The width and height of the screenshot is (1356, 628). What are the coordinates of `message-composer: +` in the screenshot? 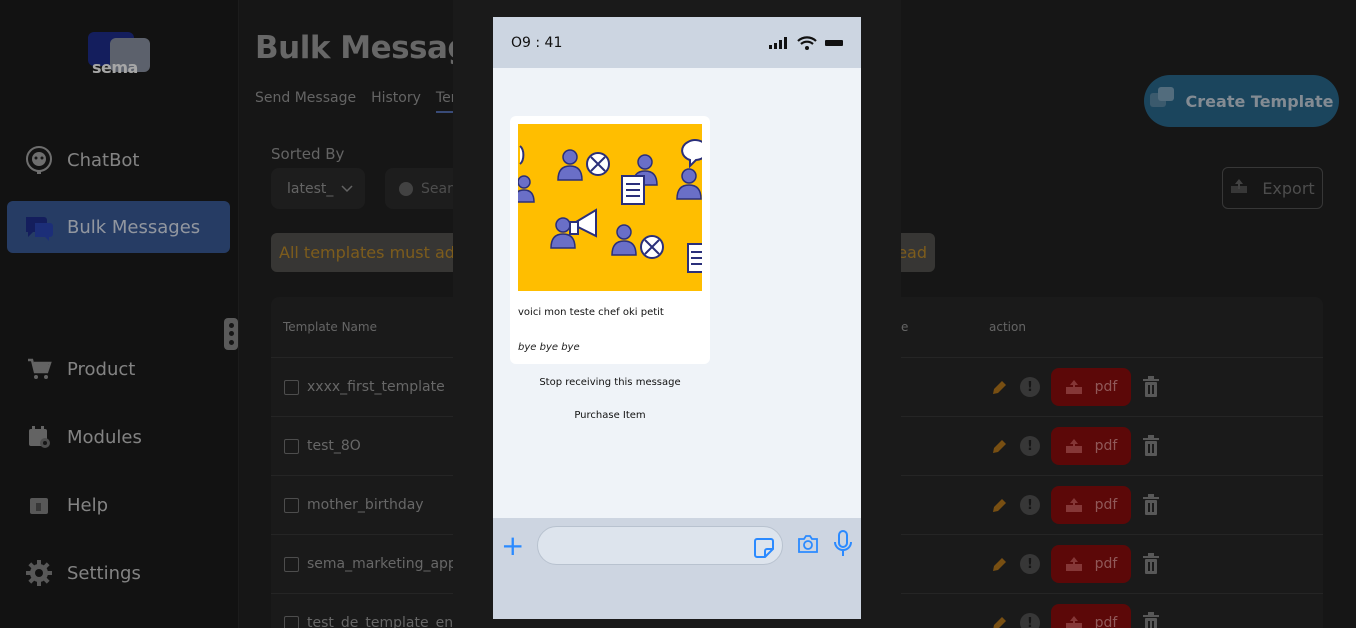 It's located at (677, 568).